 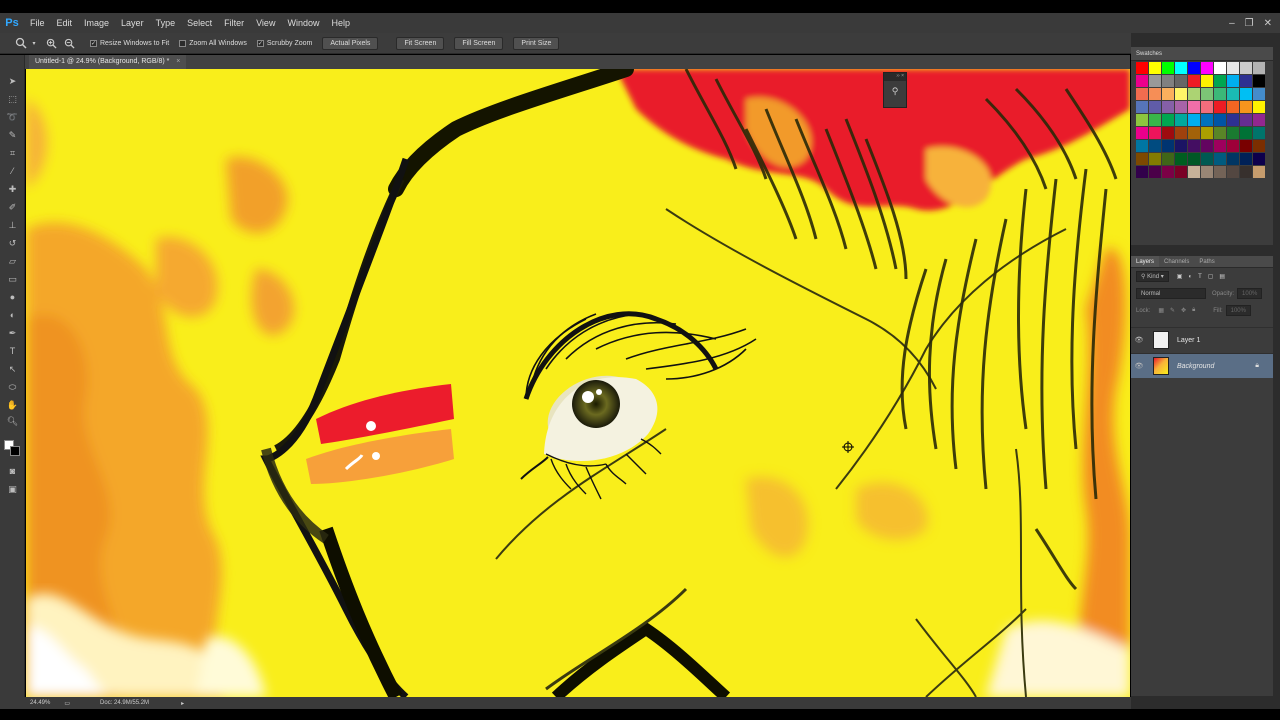 I want to click on marquee-tool-icon: ⬚, so click(x=12, y=99).